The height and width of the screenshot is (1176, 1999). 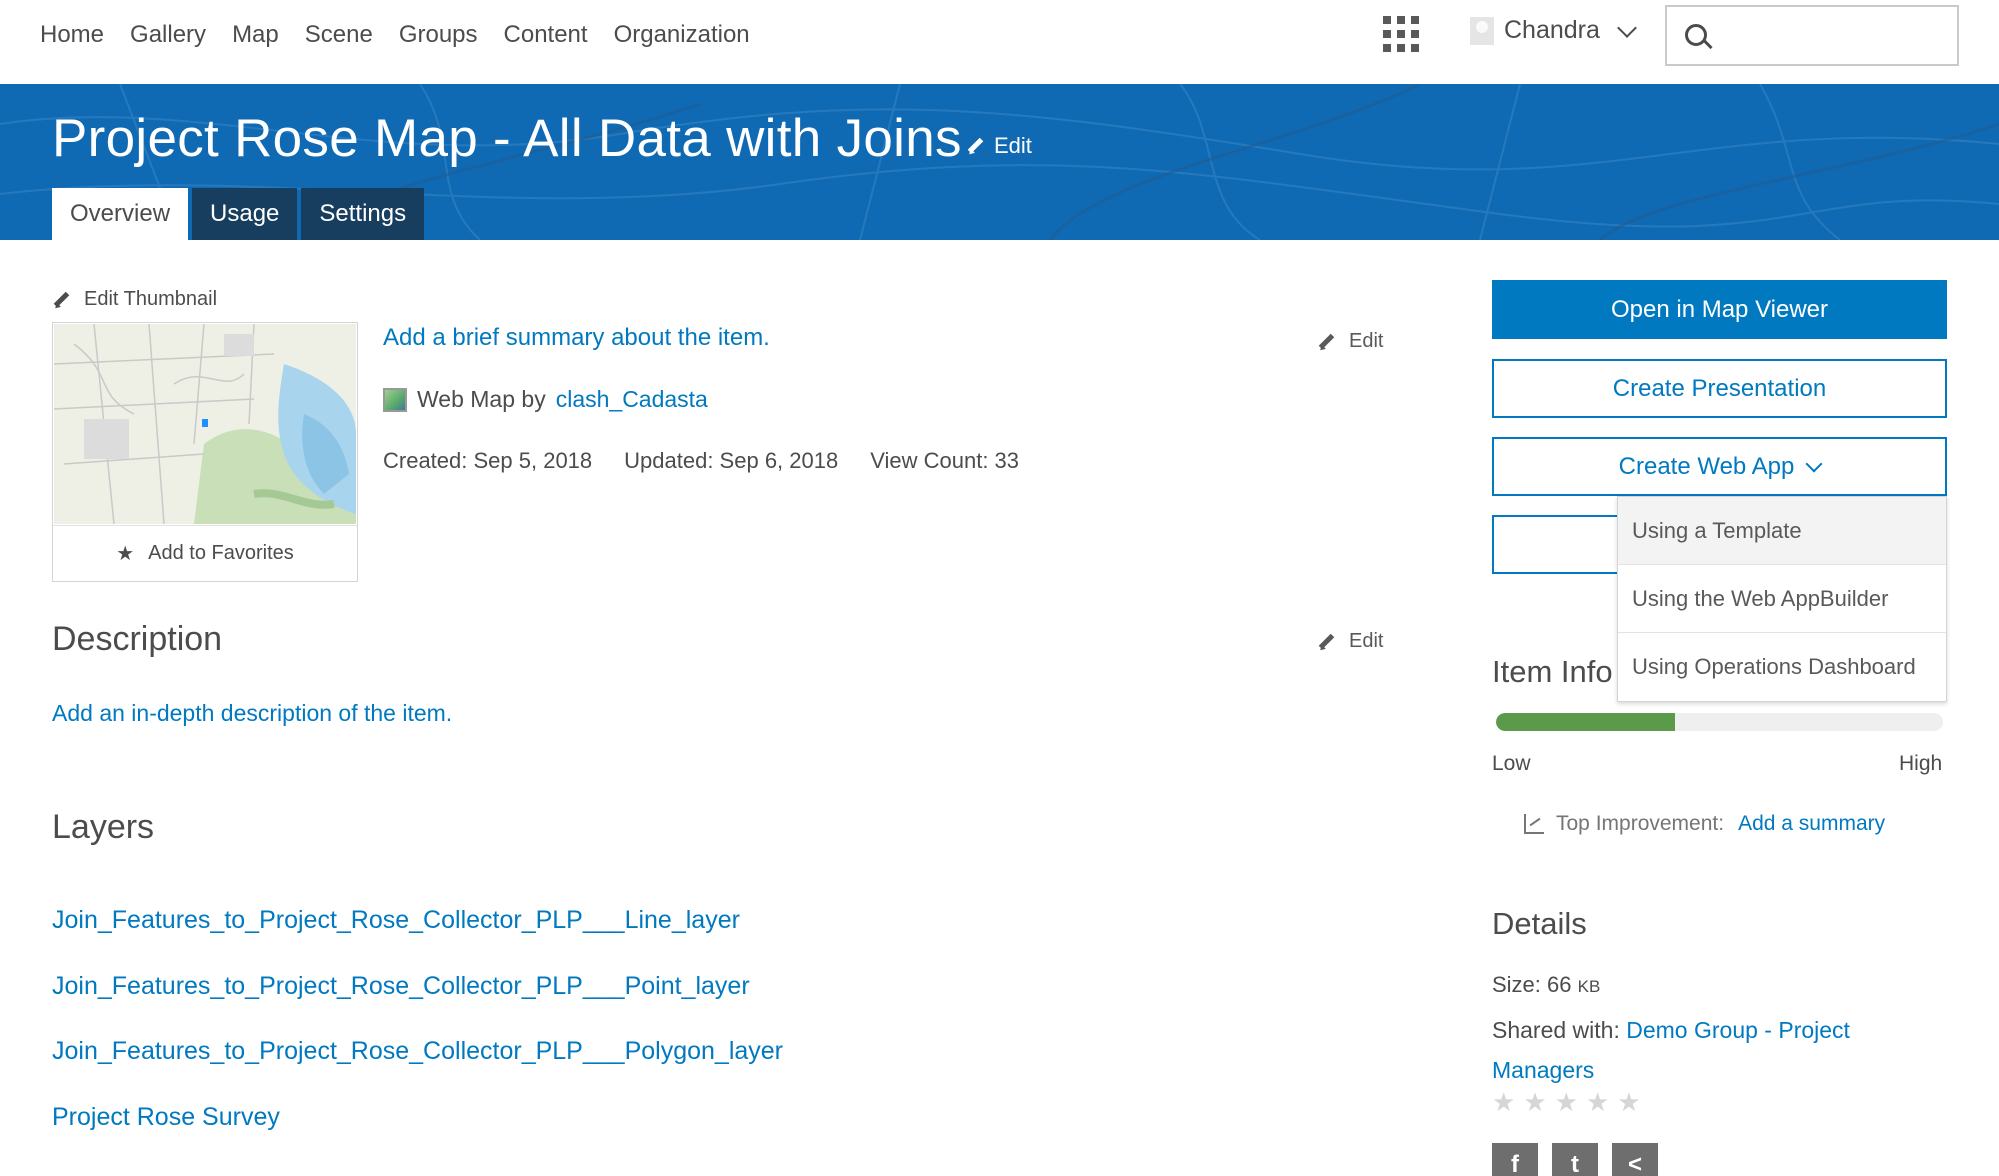 What do you see at coordinates (1782, 531) in the screenshot?
I see `menu-item-using-template: Using a Template` at bounding box center [1782, 531].